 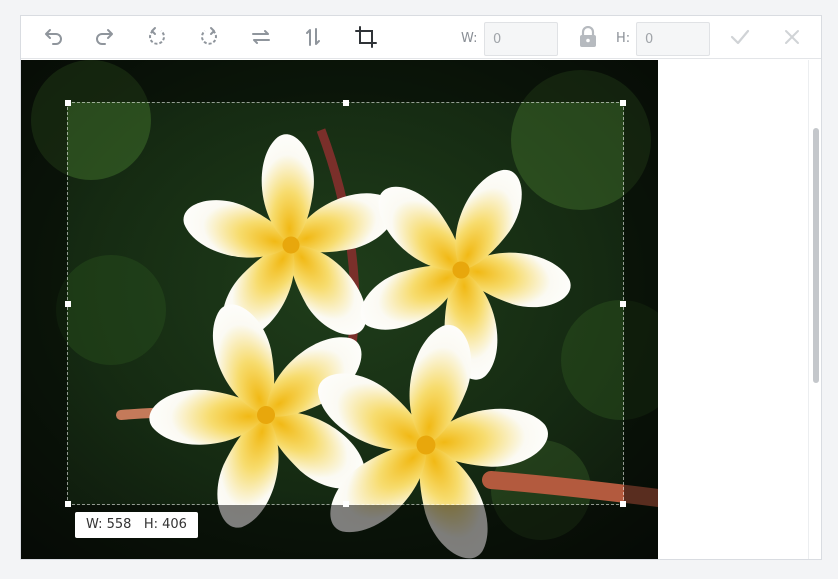 I want to click on height-input, so click(x=673, y=39).